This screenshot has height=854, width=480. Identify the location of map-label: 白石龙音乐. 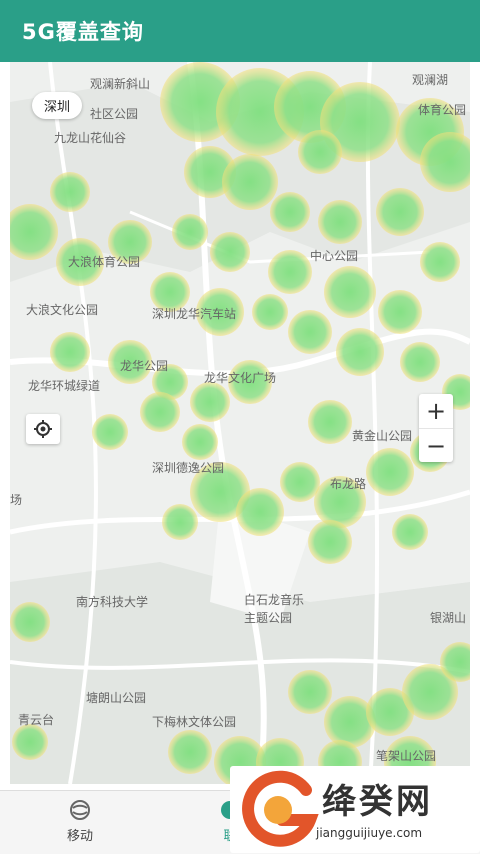
(274, 599).